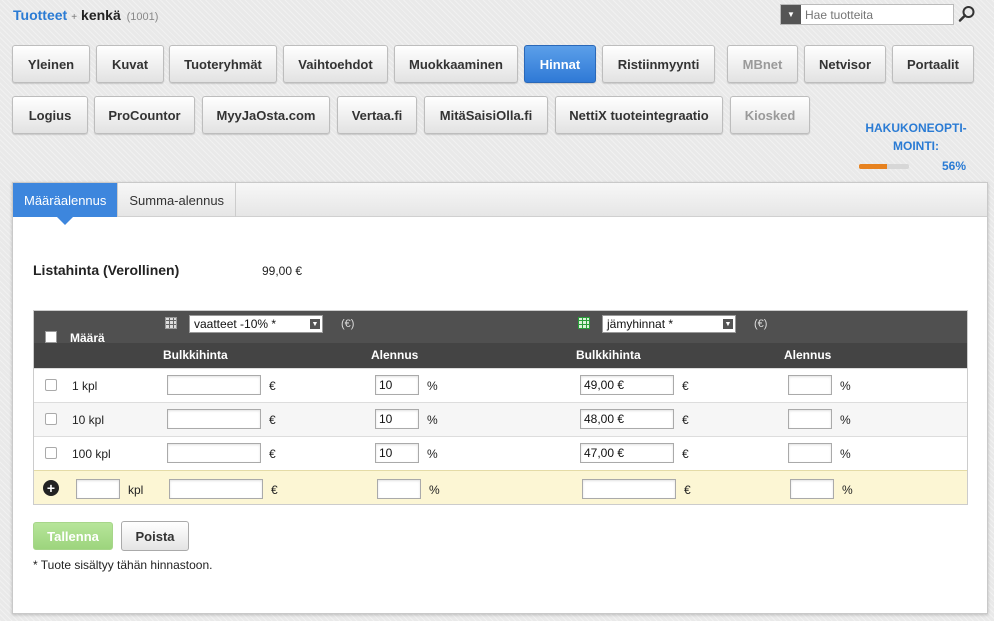  Describe the element at coordinates (51, 488) in the screenshot. I see `add-row-plus-icon: +` at that location.